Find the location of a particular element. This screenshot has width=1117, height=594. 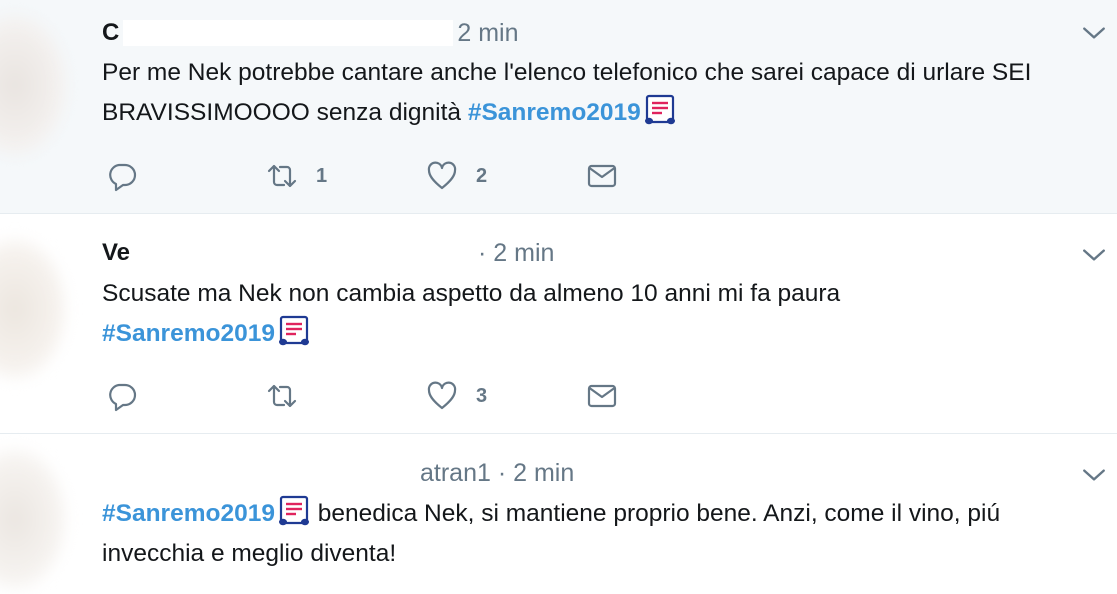

timestamp: 2 min is located at coordinates (487, 33).